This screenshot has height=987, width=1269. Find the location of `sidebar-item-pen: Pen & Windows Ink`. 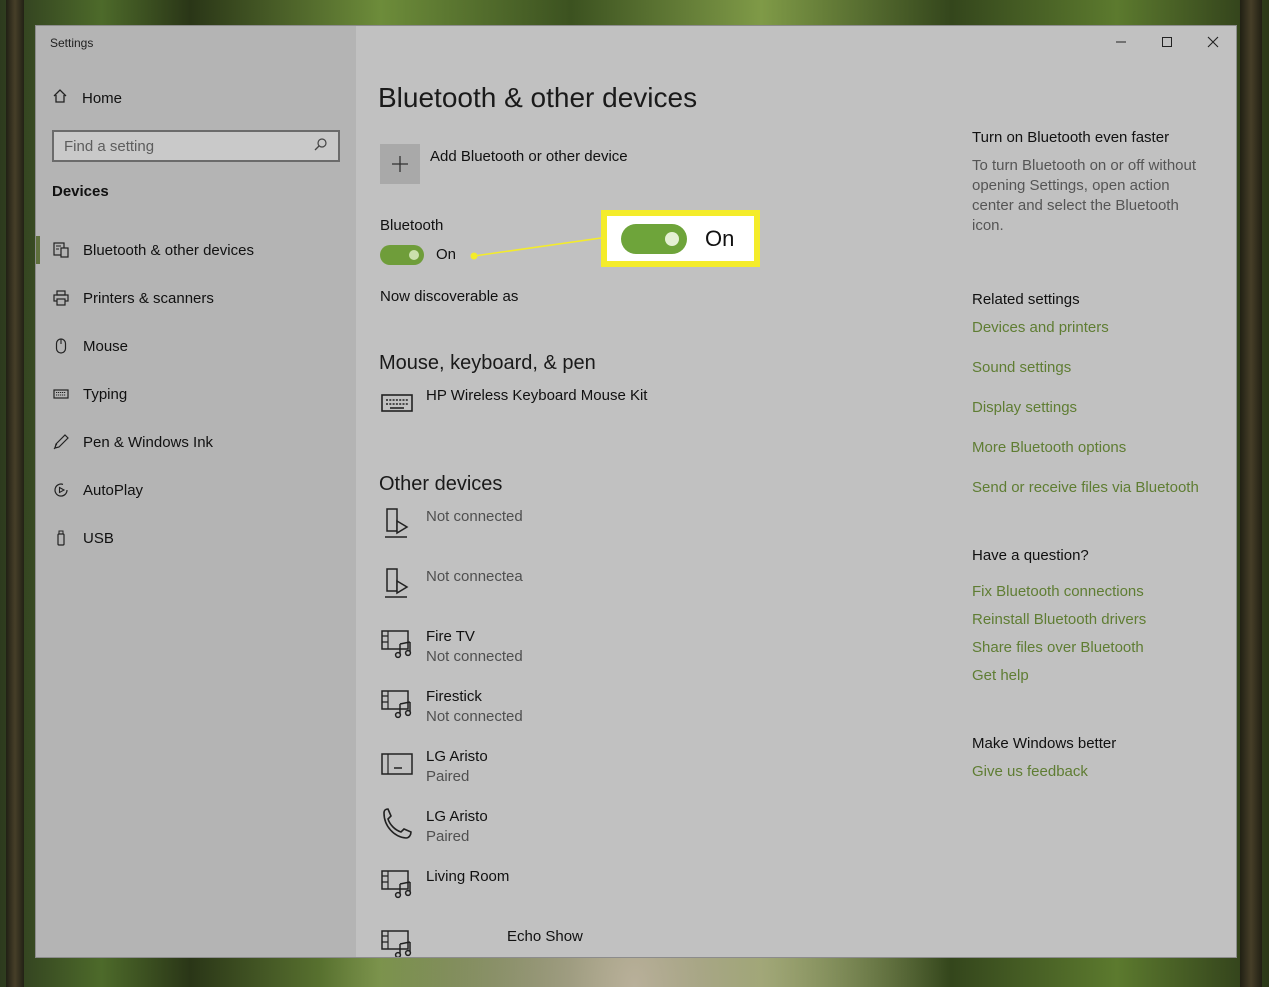

sidebar-item-pen: Pen & Windows Ink is located at coordinates (196, 442).